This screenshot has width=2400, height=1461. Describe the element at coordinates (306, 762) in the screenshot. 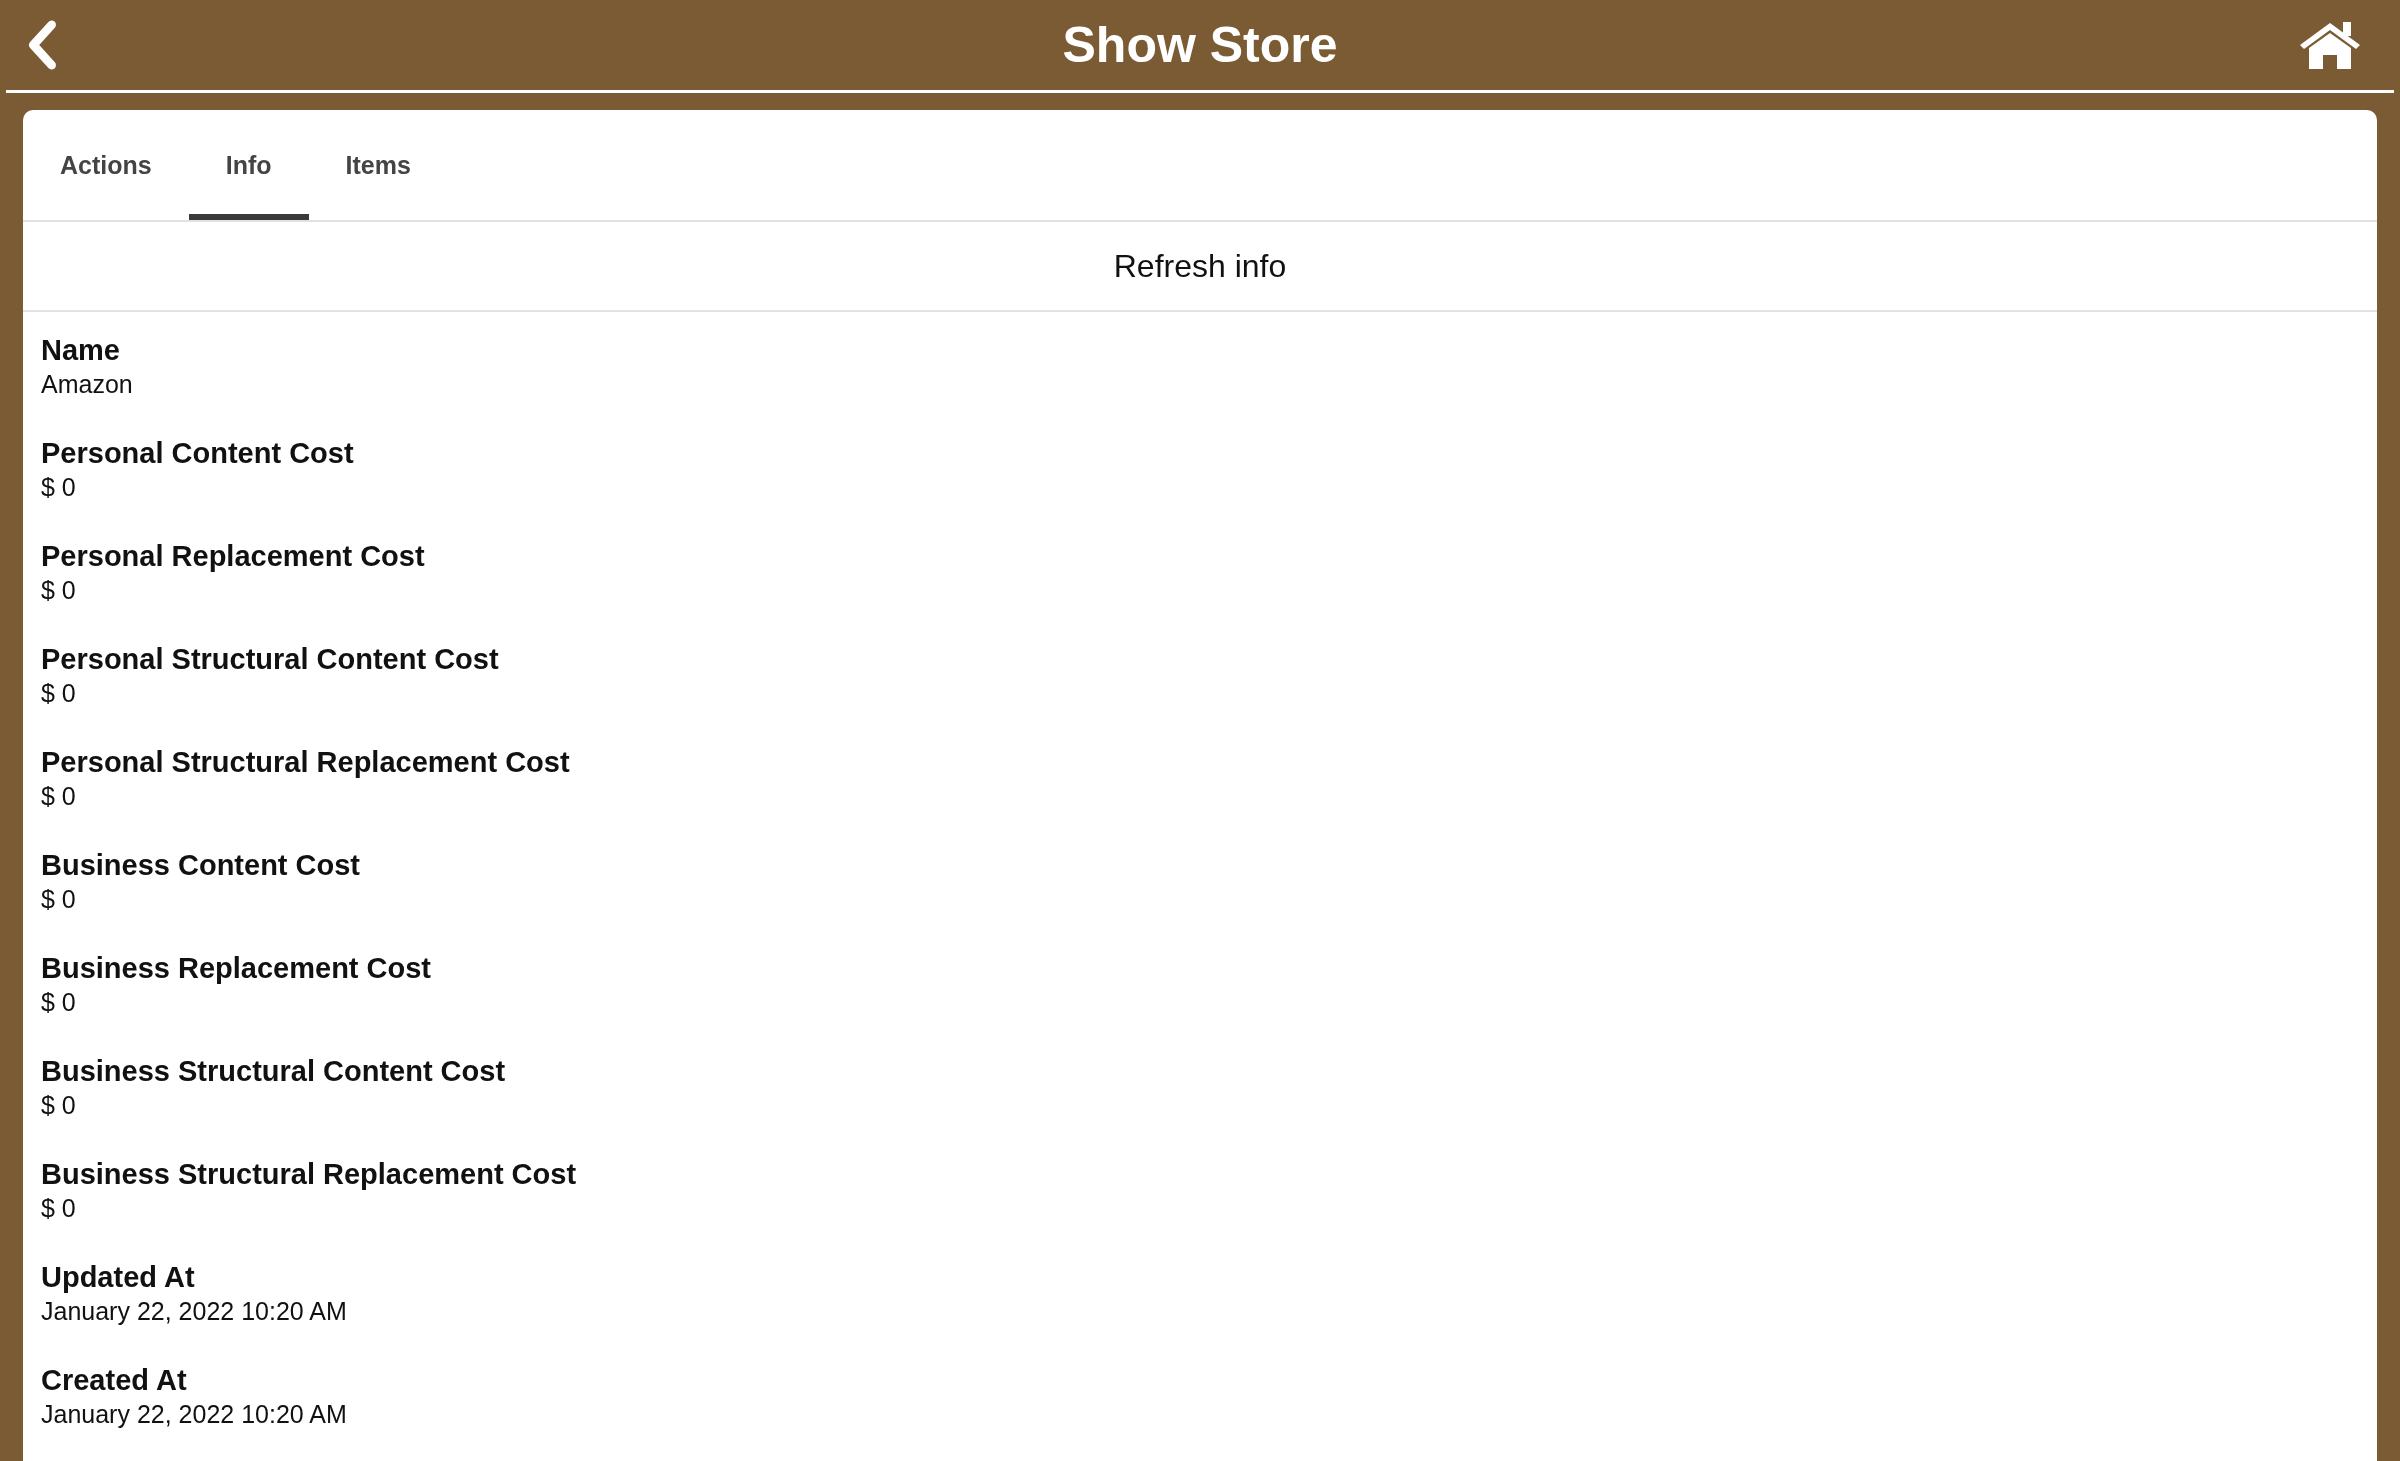

I see `field-label: Personal Structural Replacement Cost` at that location.